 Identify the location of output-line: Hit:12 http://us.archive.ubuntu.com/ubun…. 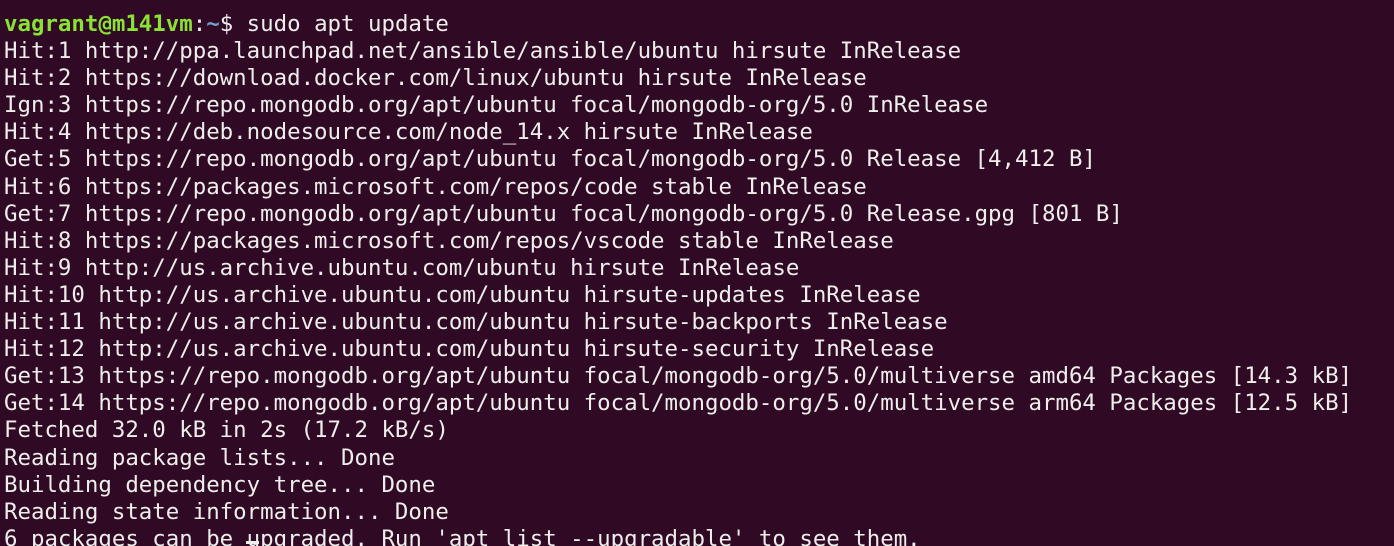
(469, 349).